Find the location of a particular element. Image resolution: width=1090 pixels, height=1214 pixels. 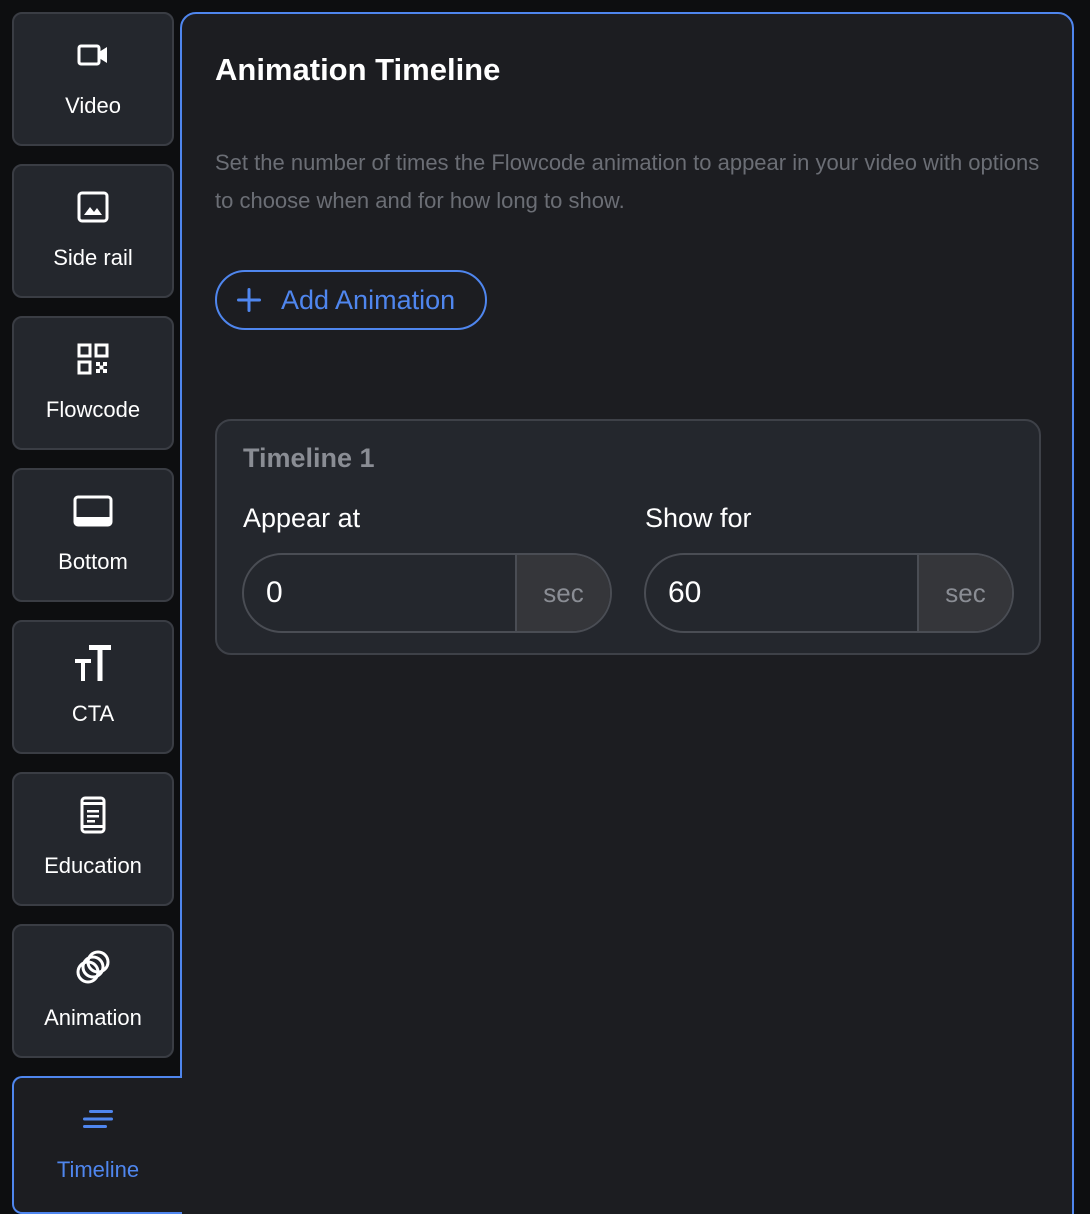

sidebar-item-label: Animation is located at coordinates (93, 1017).